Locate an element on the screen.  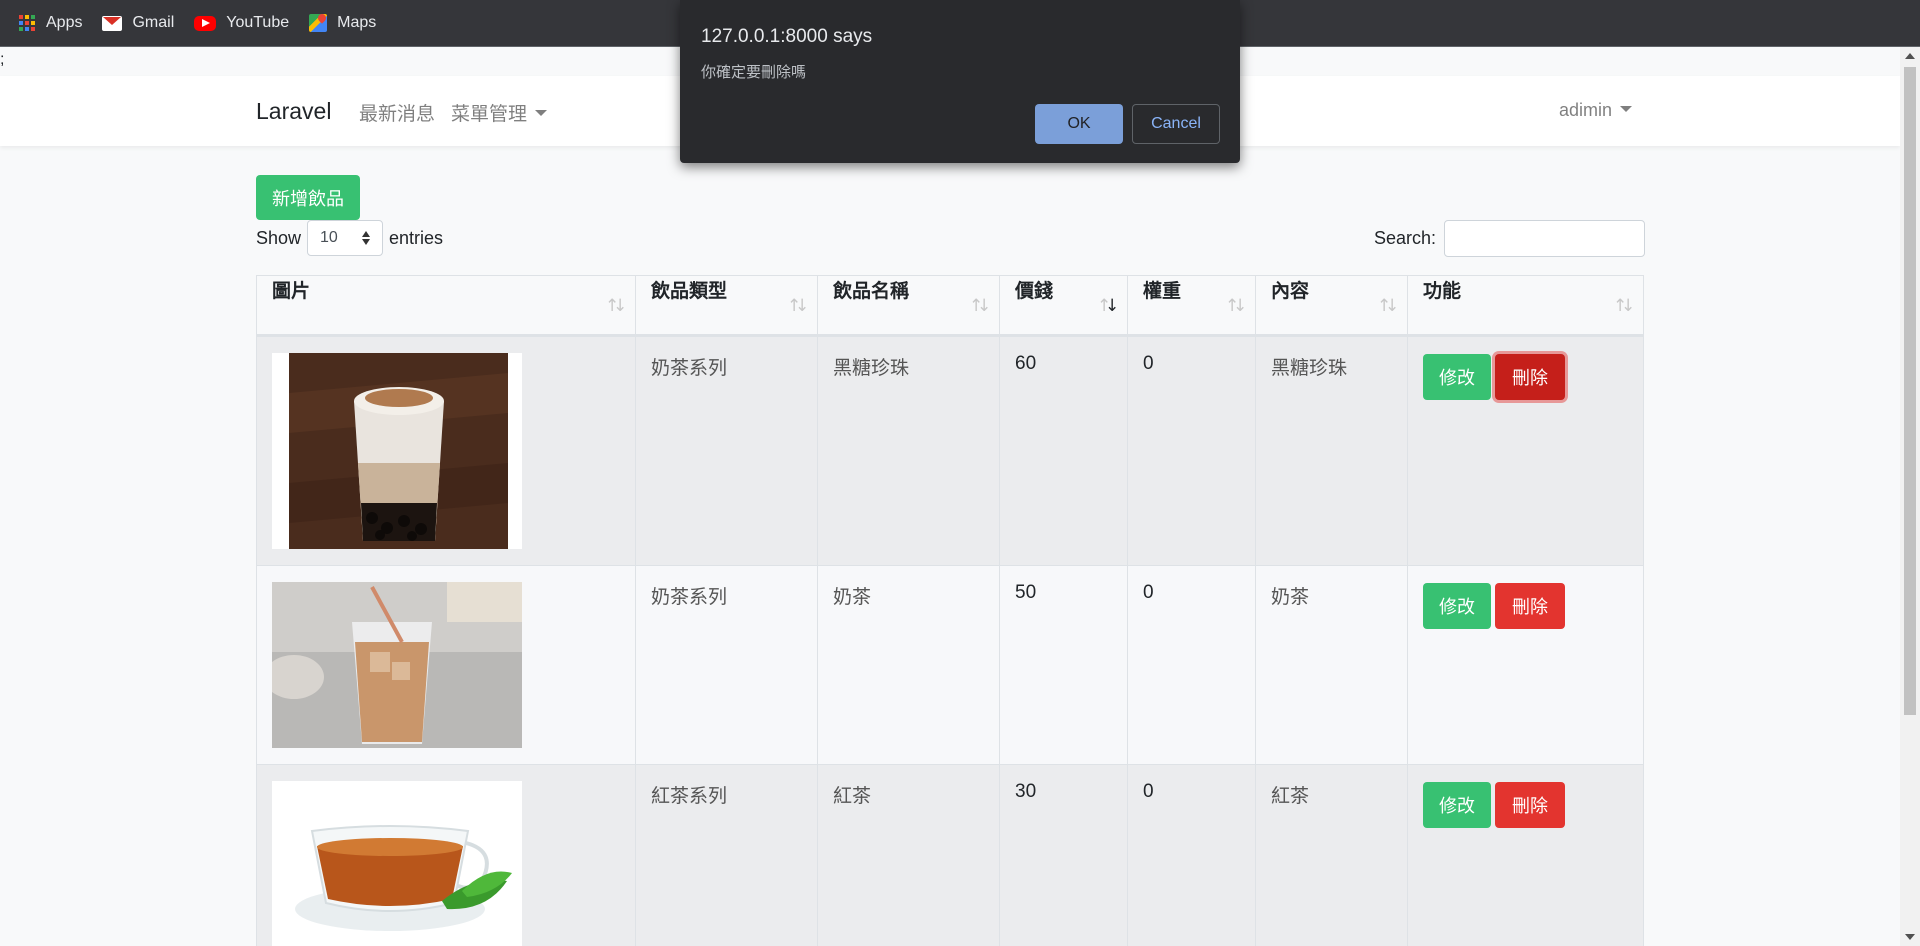
col-header-label: 飲品名稱 is located at coordinates (871, 291).